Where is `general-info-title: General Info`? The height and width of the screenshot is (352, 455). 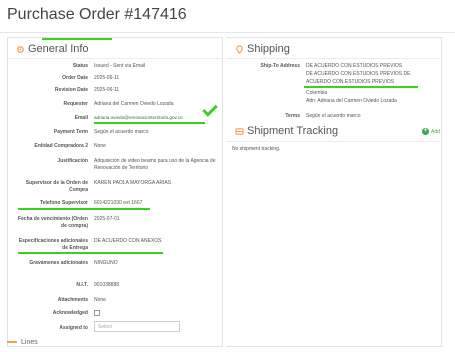
general-info-title: General Info is located at coordinates (58, 49).